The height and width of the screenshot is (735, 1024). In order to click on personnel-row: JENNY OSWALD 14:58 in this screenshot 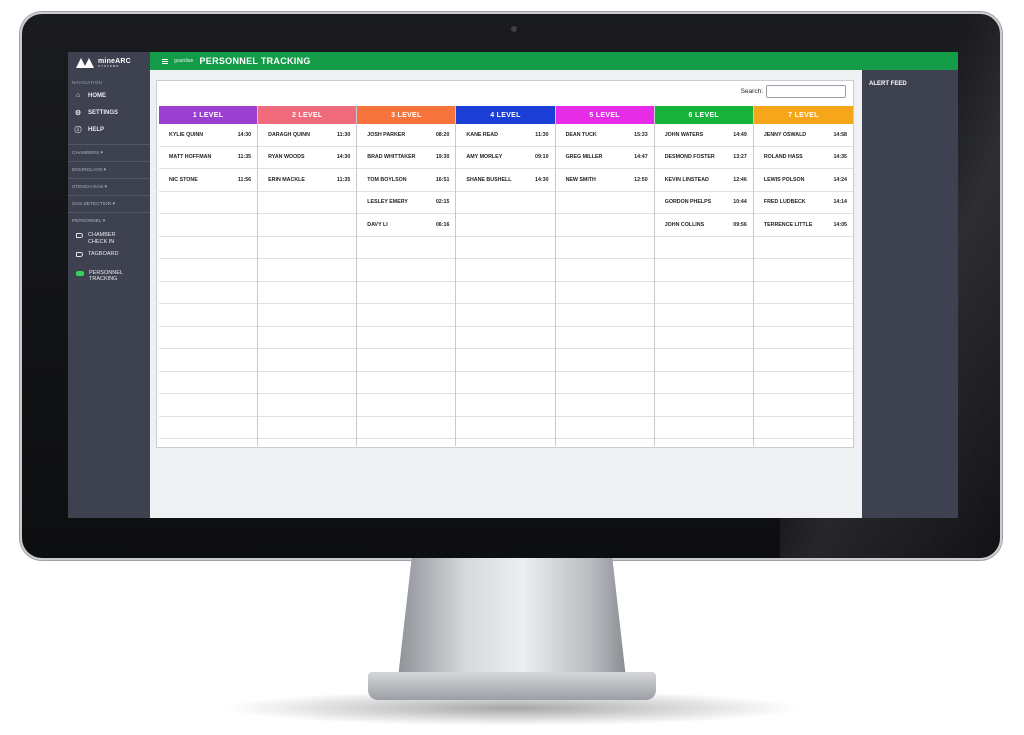, I will do `click(803, 135)`.